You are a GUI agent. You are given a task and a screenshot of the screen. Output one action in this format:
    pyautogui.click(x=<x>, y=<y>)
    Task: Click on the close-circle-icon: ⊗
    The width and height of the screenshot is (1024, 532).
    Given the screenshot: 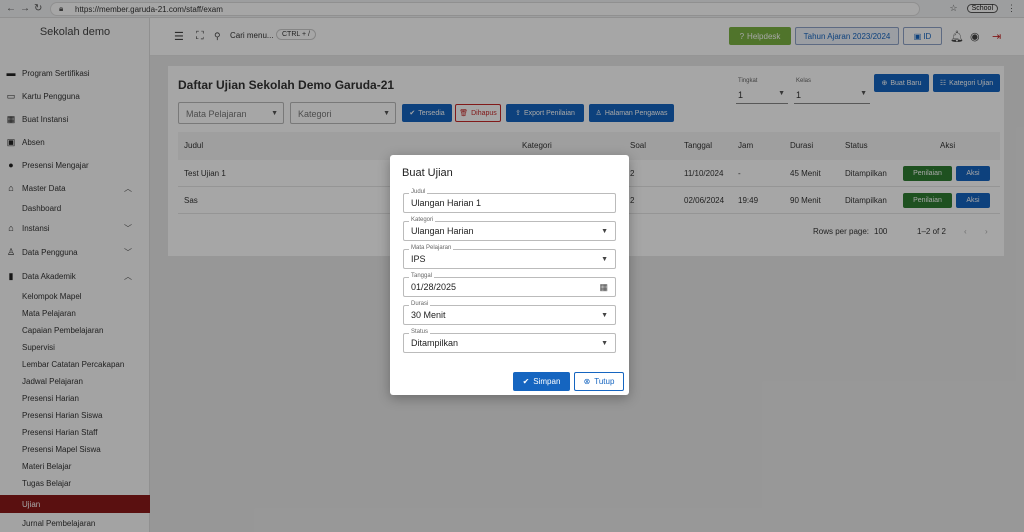 What is the action you would take?
    pyautogui.click(x=587, y=381)
    